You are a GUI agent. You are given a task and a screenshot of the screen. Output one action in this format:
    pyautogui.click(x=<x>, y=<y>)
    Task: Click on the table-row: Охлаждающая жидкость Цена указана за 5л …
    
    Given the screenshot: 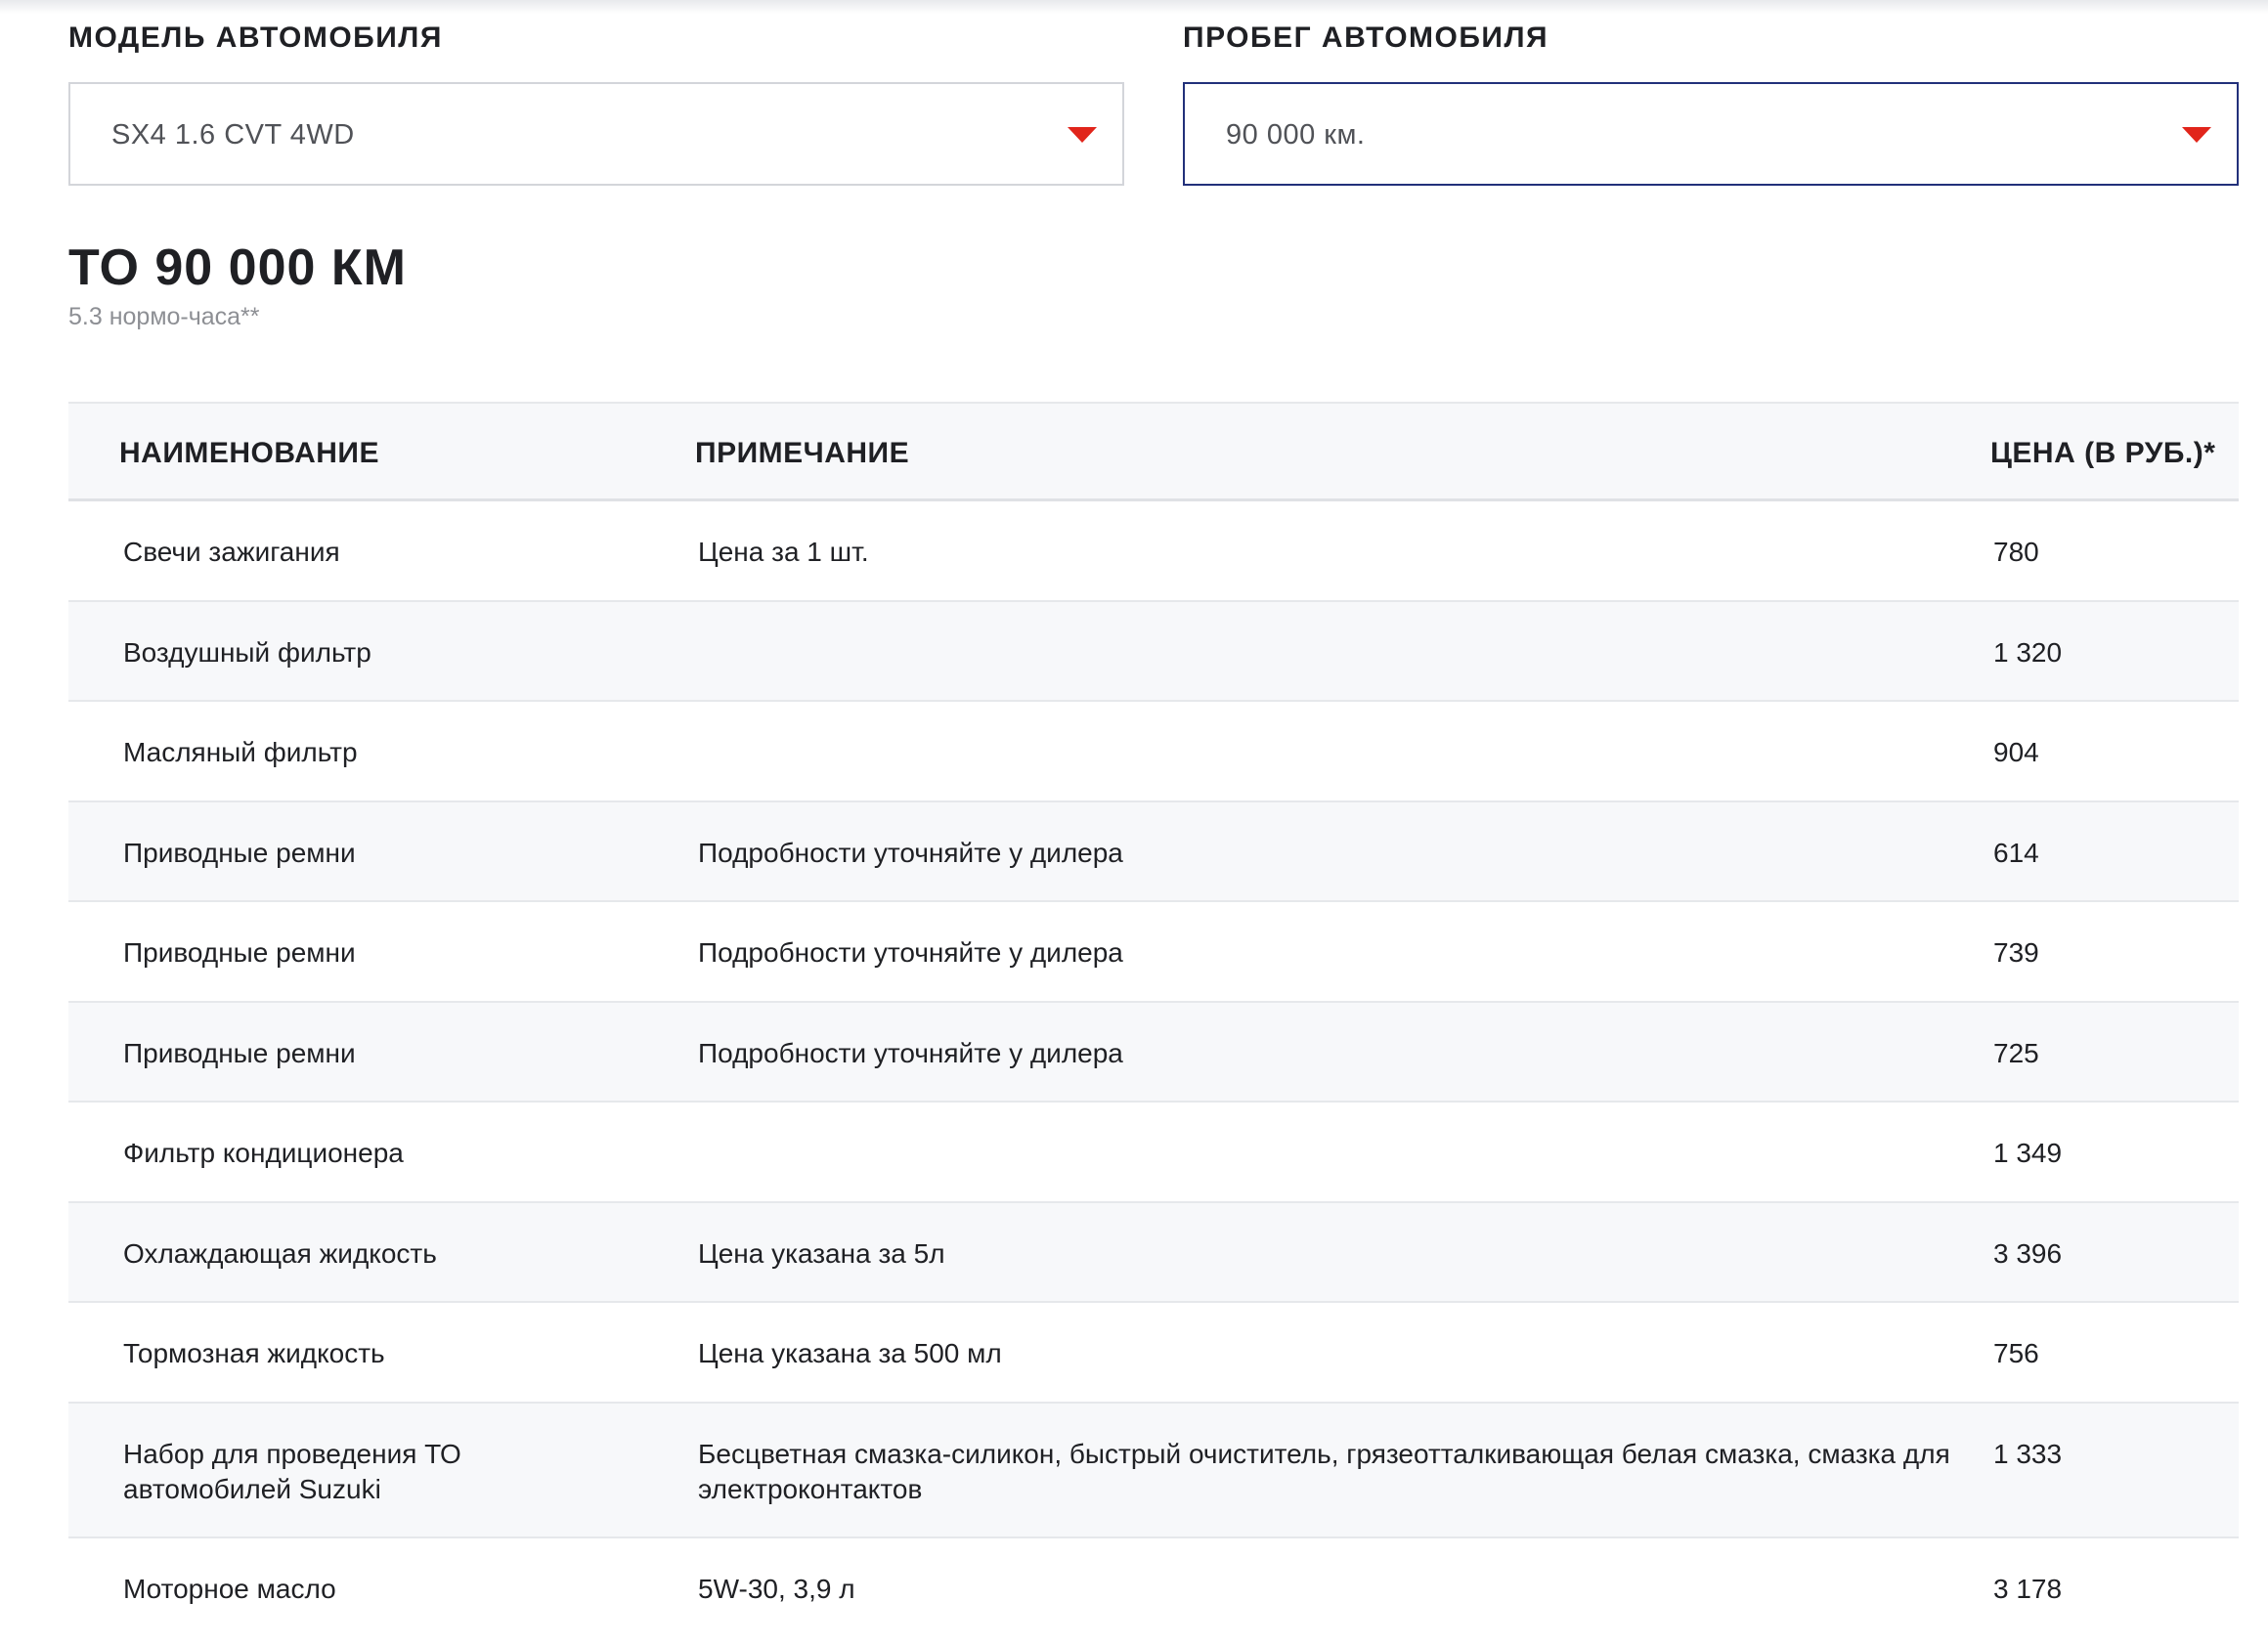 What is the action you would take?
    pyautogui.click(x=1153, y=1253)
    